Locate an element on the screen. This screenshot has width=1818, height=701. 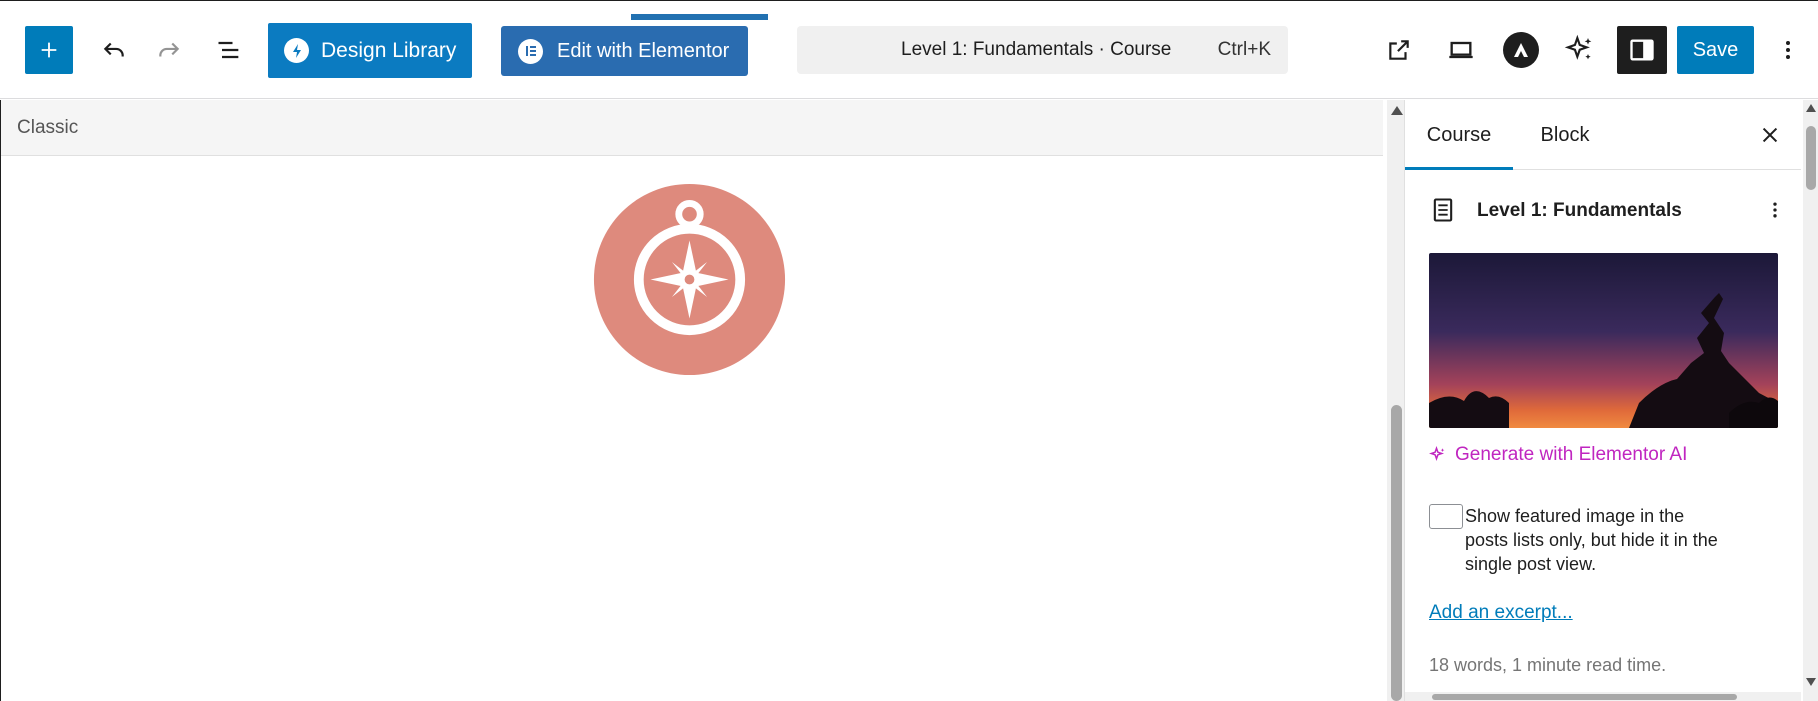
document-icon is located at coordinates (1443, 210).